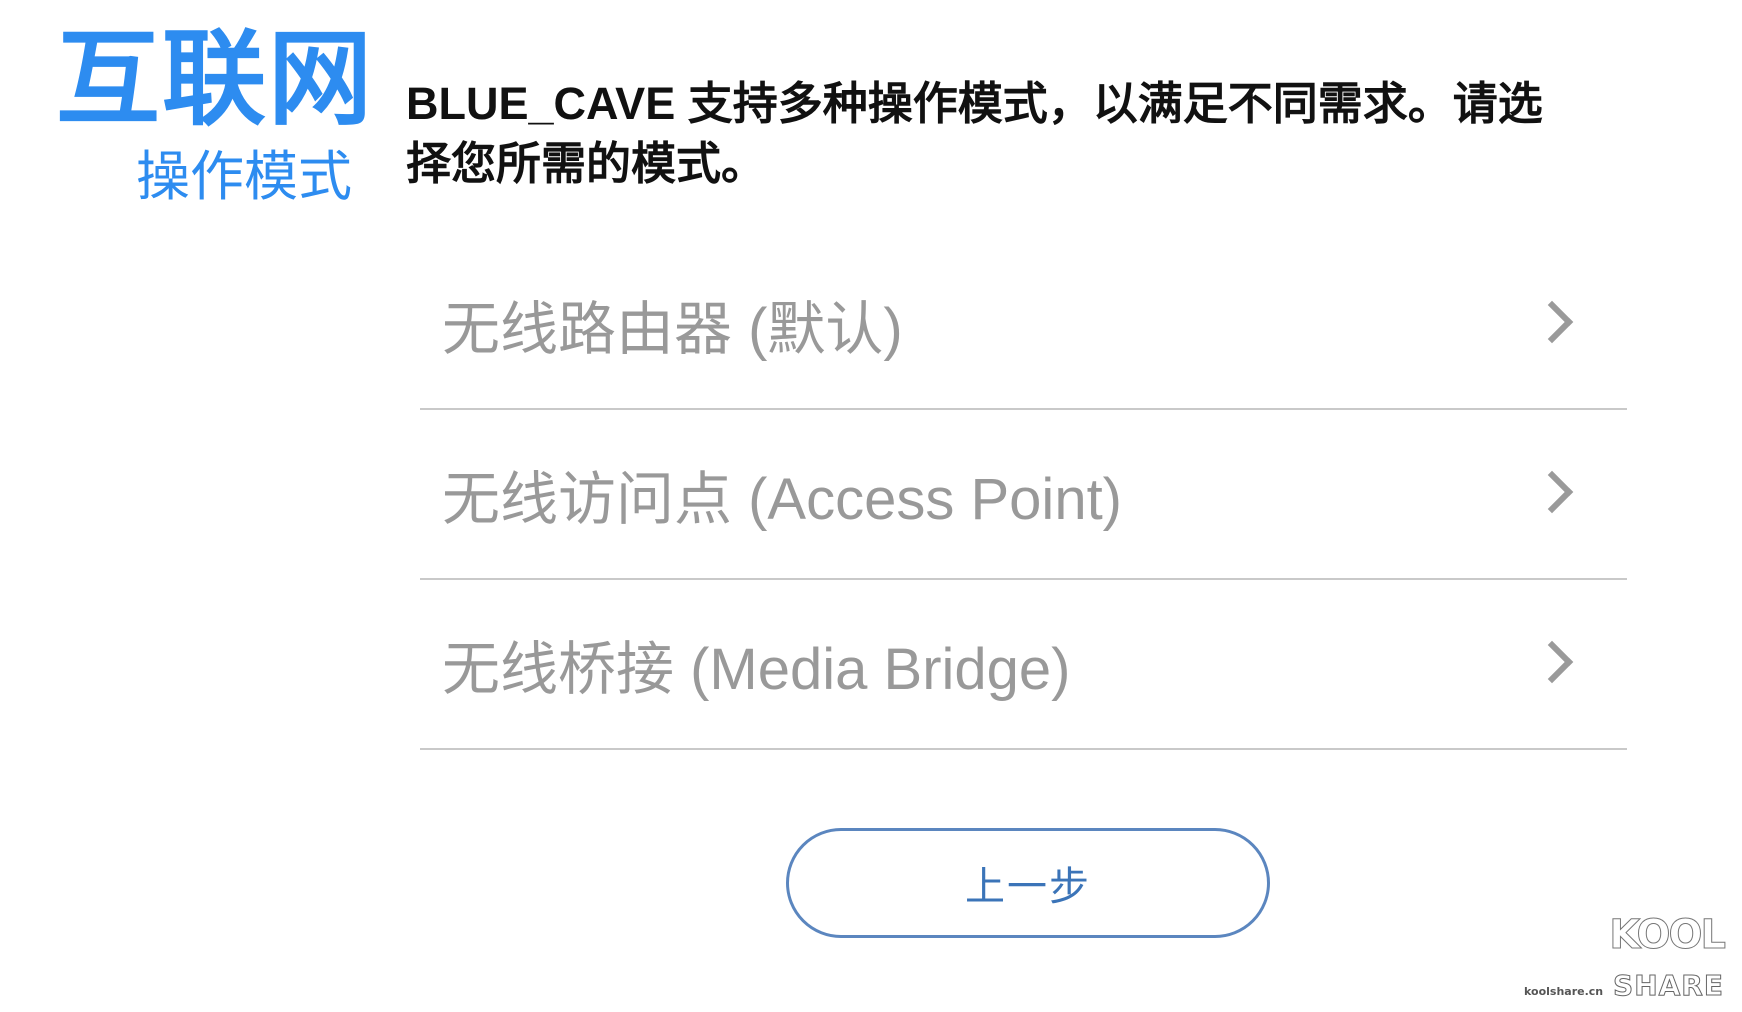 This screenshot has height=1012, width=1742. What do you see at coordinates (974, 133) in the screenshot?
I see `intro-description: BLUE_CAVE 支持多种操作模式，以满足不同需求。请选择您所需的模式。` at bounding box center [974, 133].